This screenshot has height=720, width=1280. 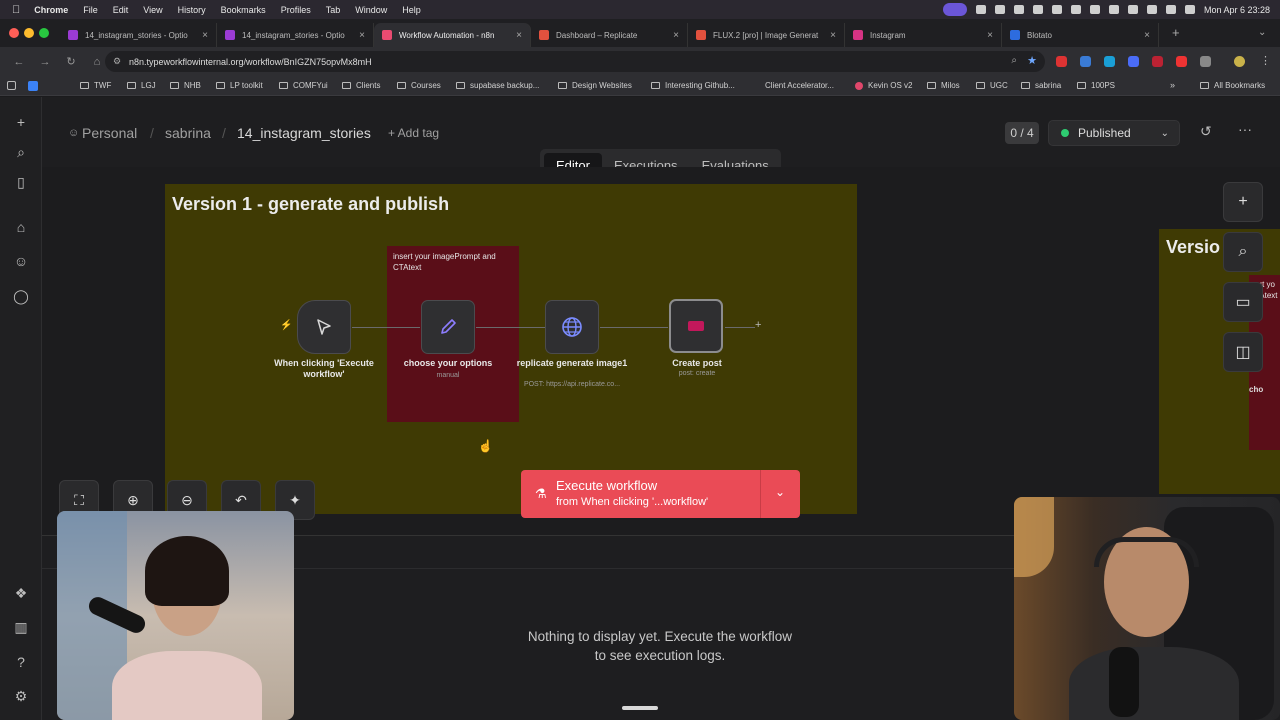 What do you see at coordinates (21, 152) in the screenshot?
I see `search-icon: ⌕` at bounding box center [21, 152].